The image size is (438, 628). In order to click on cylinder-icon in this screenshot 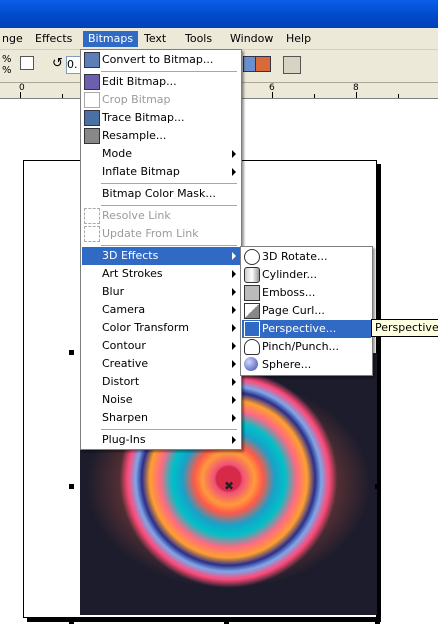, I will do `click(252, 275)`.